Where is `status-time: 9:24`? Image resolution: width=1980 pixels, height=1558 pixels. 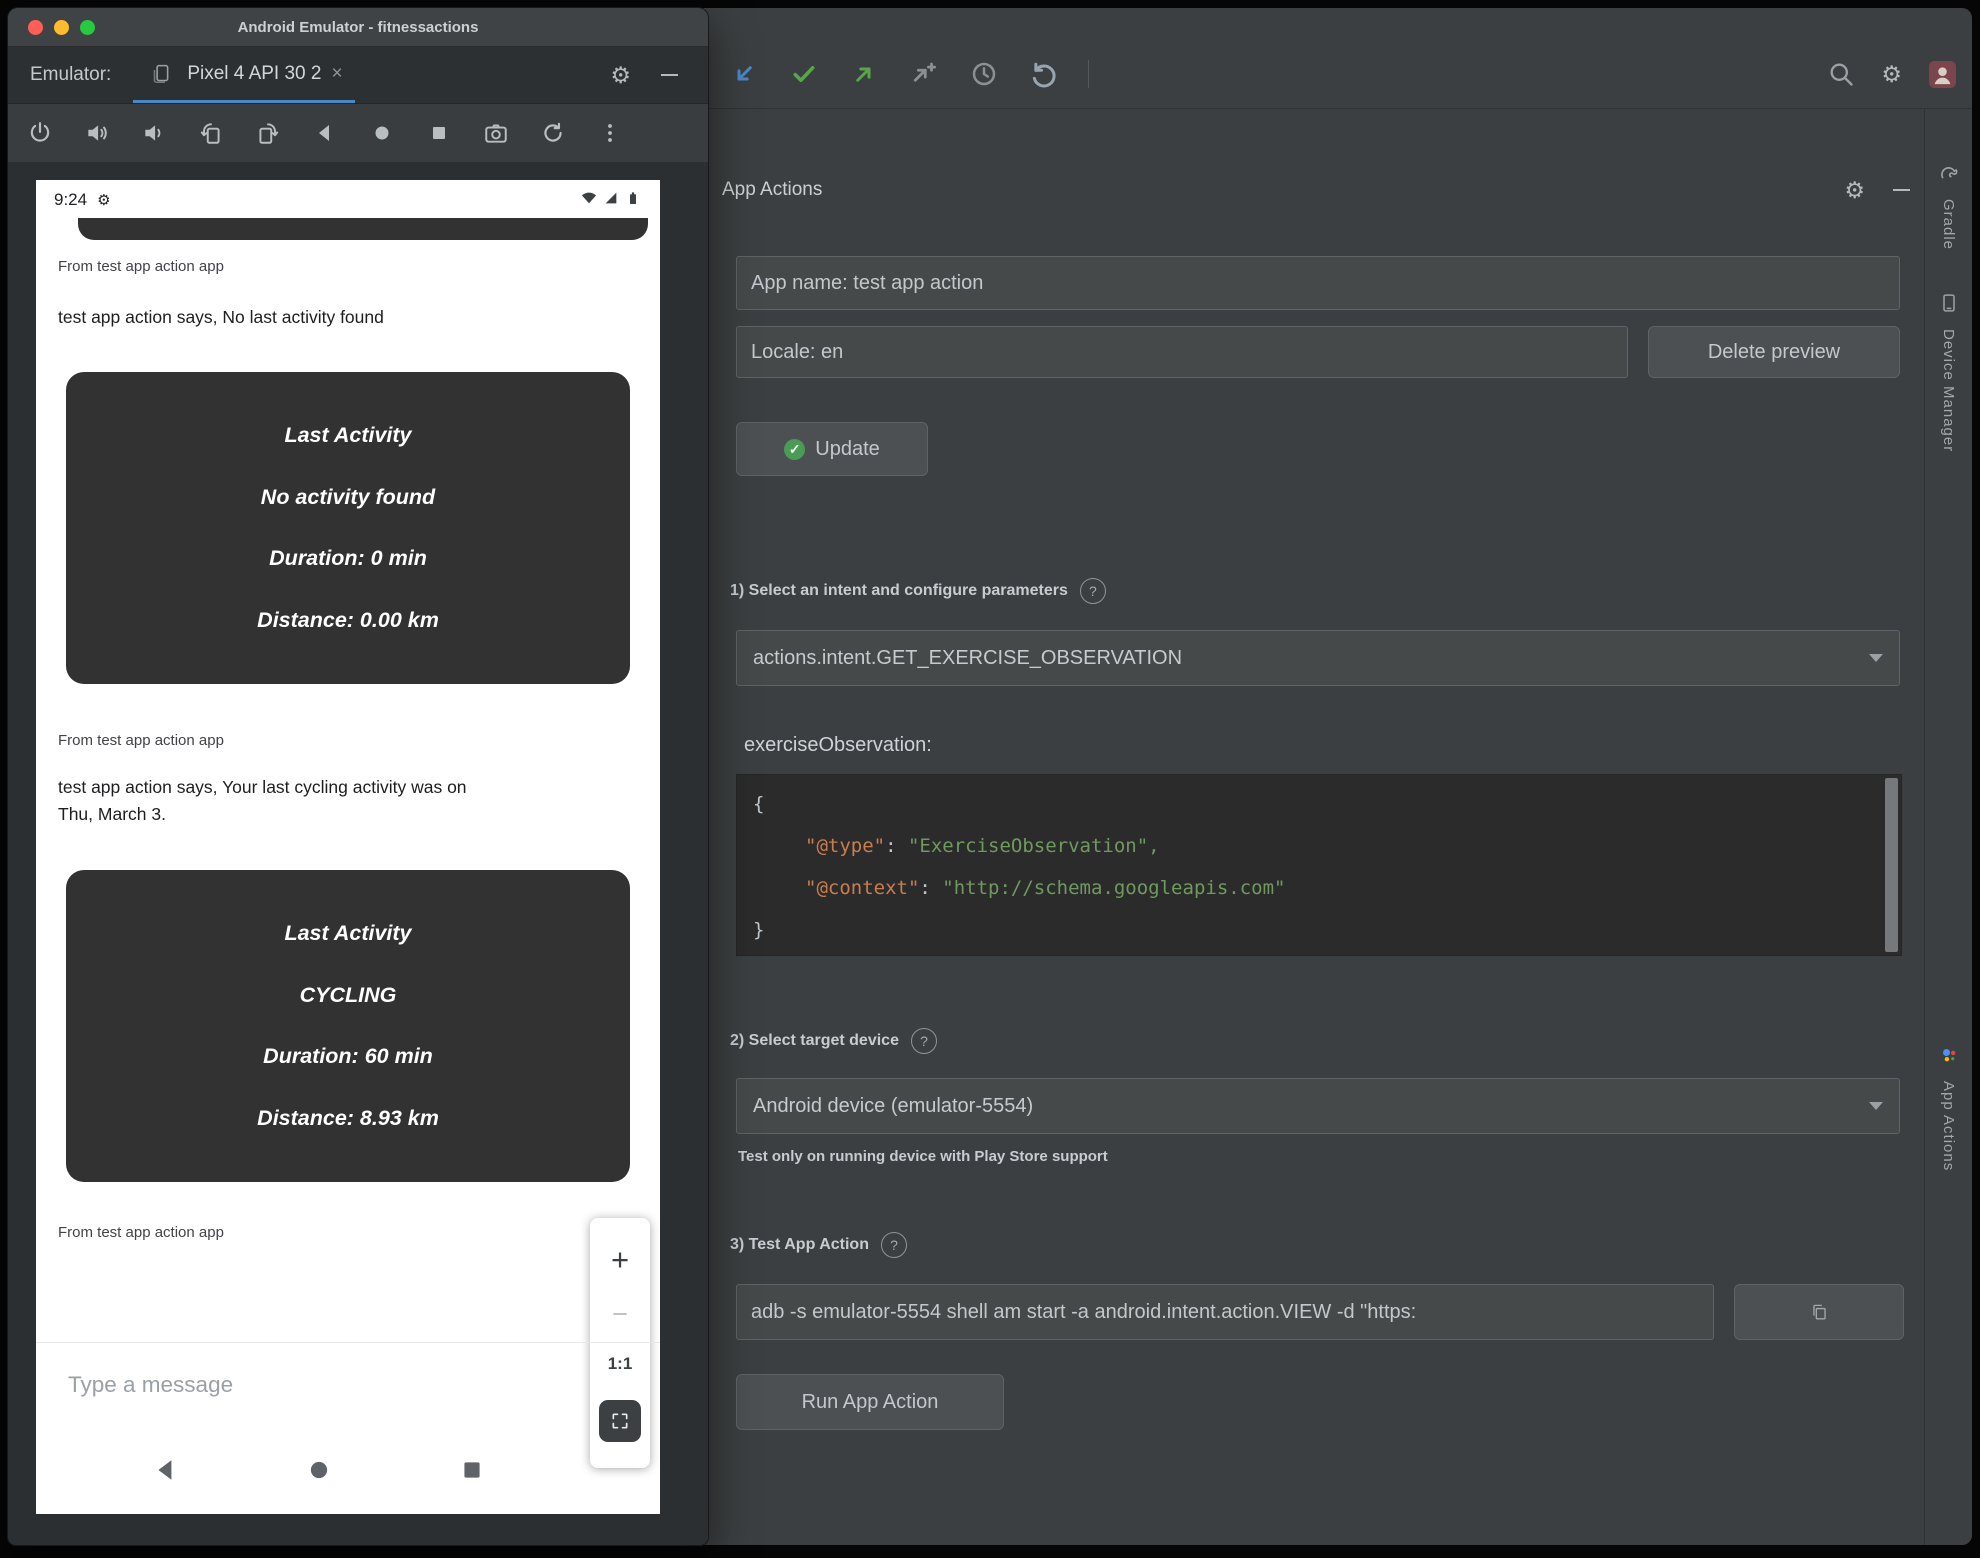
status-time: 9:24 is located at coordinates (71, 199).